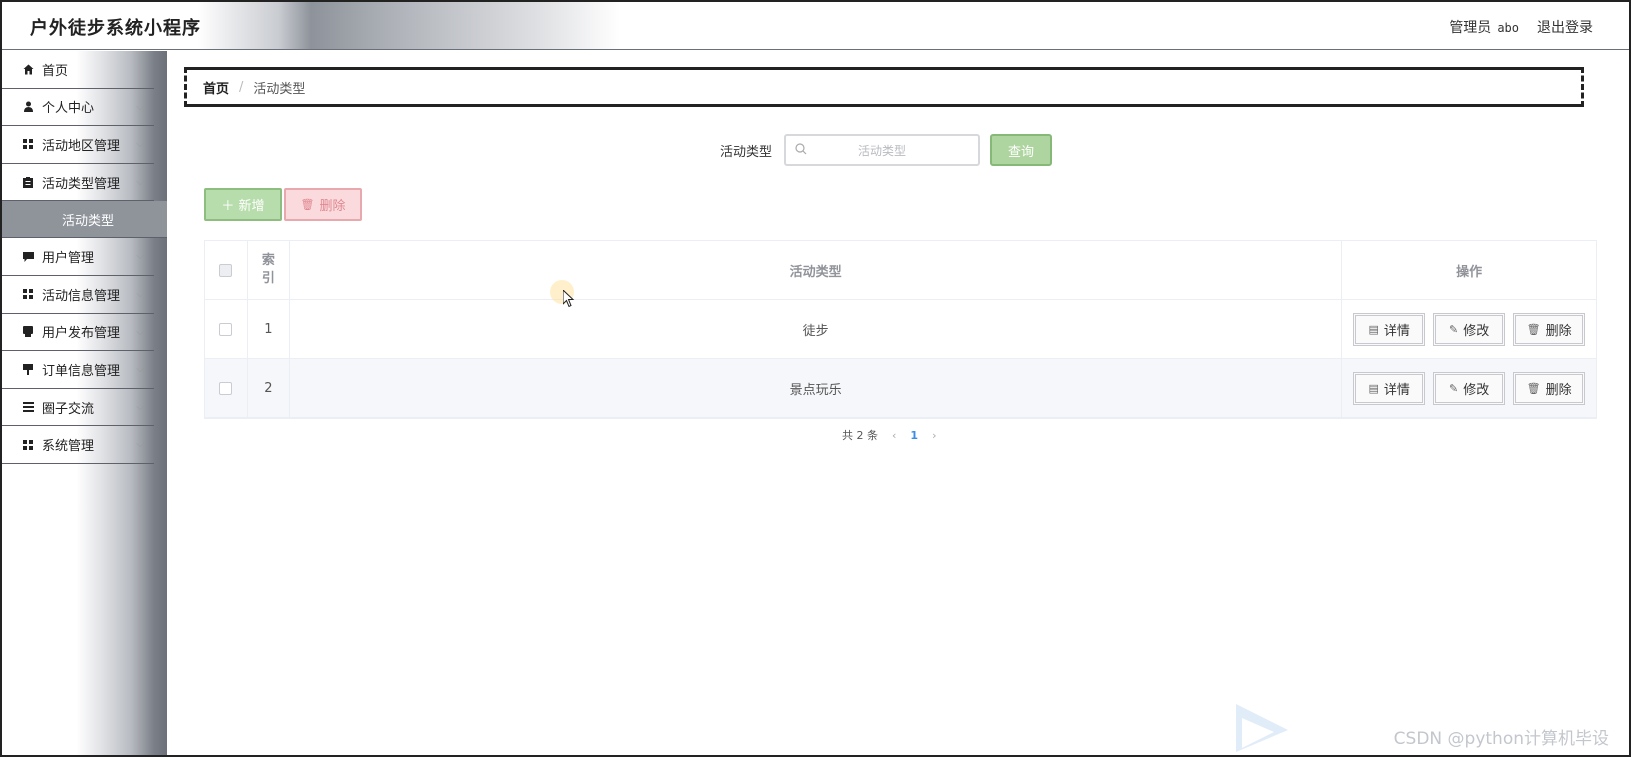  What do you see at coordinates (28, 182) in the screenshot?
I see `clipboard-icon` at bounding box center [28, 182].